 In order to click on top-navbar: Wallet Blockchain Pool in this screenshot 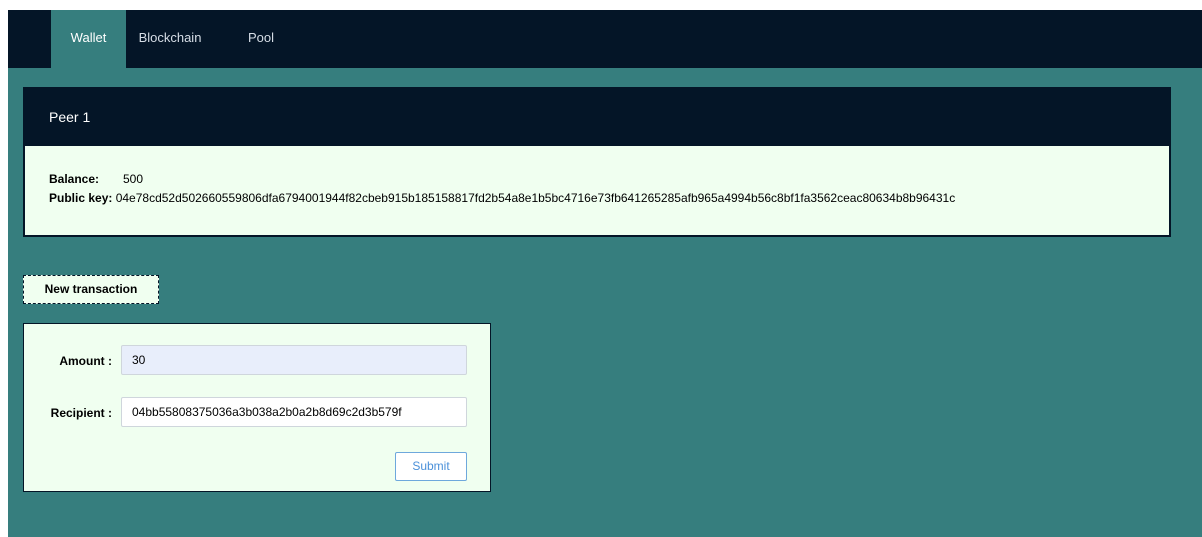, I will do `click(605, 39)`.